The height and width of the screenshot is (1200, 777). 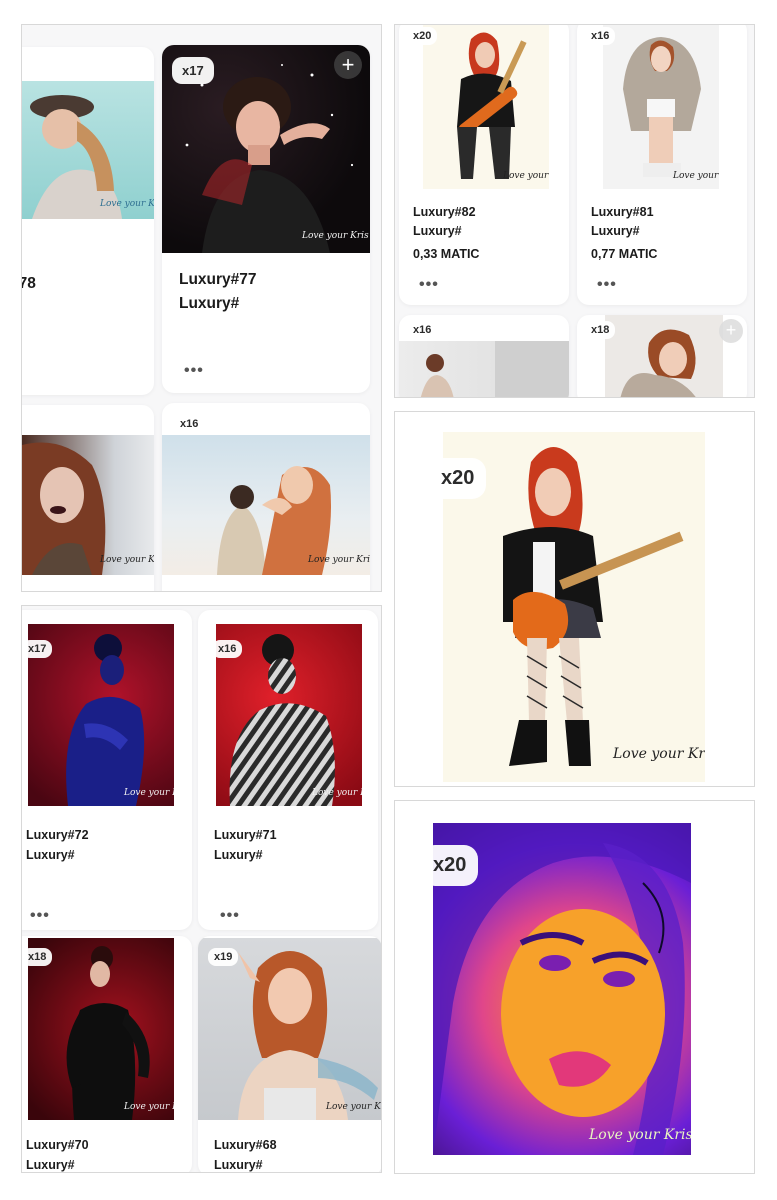 I want to click on edition-badge: x19, so click(x=223, y=957).